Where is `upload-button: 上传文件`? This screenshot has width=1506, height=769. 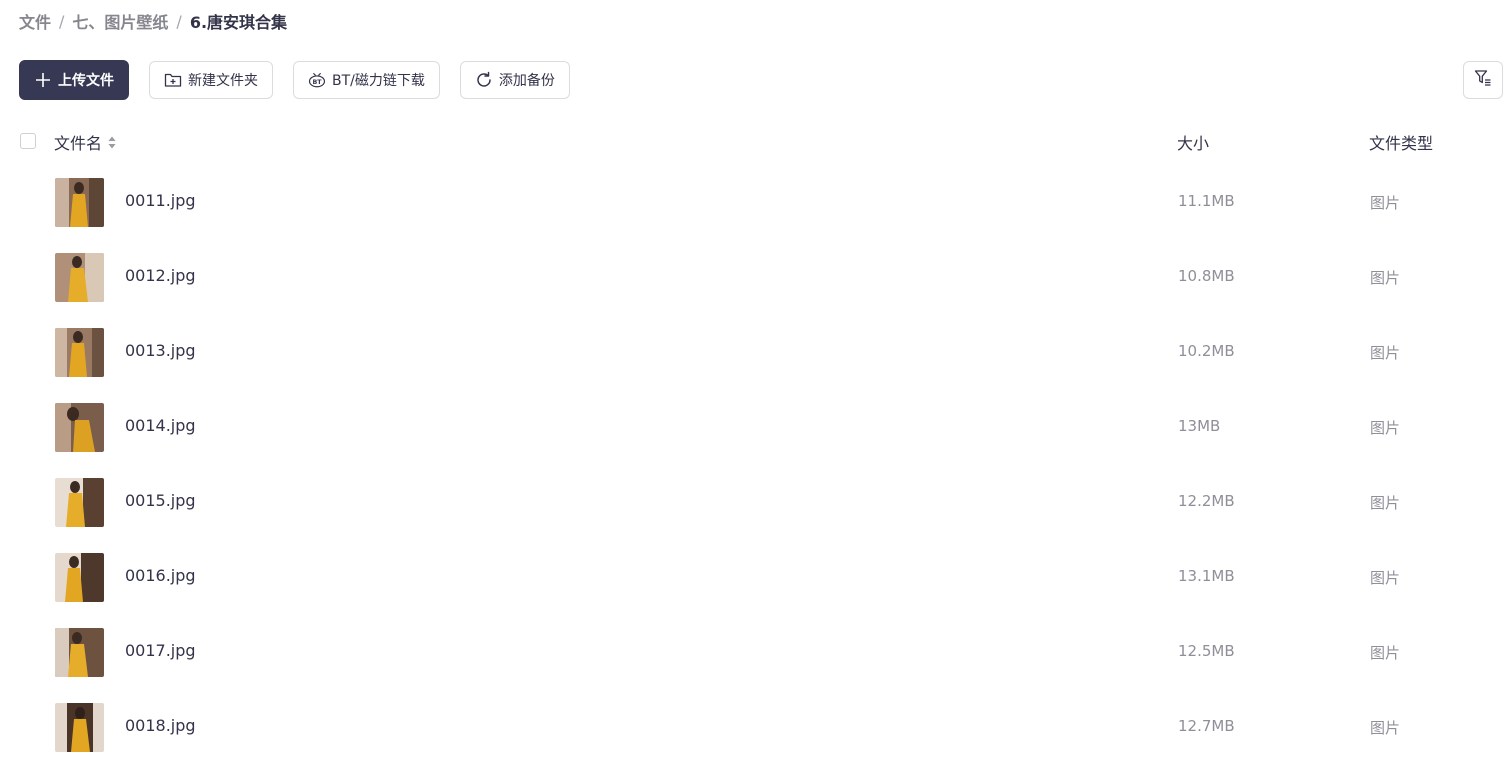 upload-button: 上传文件 is located at coordinates (74, 80).